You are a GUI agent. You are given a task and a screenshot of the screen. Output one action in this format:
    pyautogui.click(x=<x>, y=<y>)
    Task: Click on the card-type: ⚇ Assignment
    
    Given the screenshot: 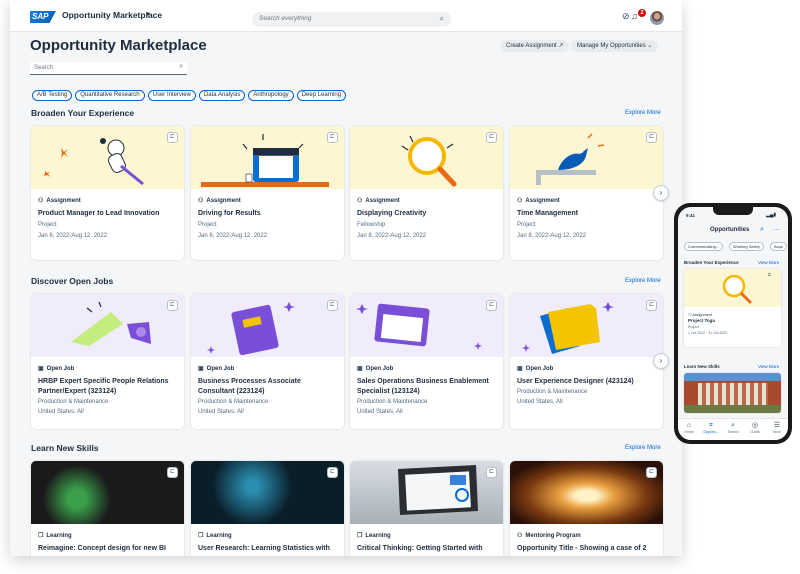 What is the action you would take?
    pyautogui.click(x=378, y=200)
    